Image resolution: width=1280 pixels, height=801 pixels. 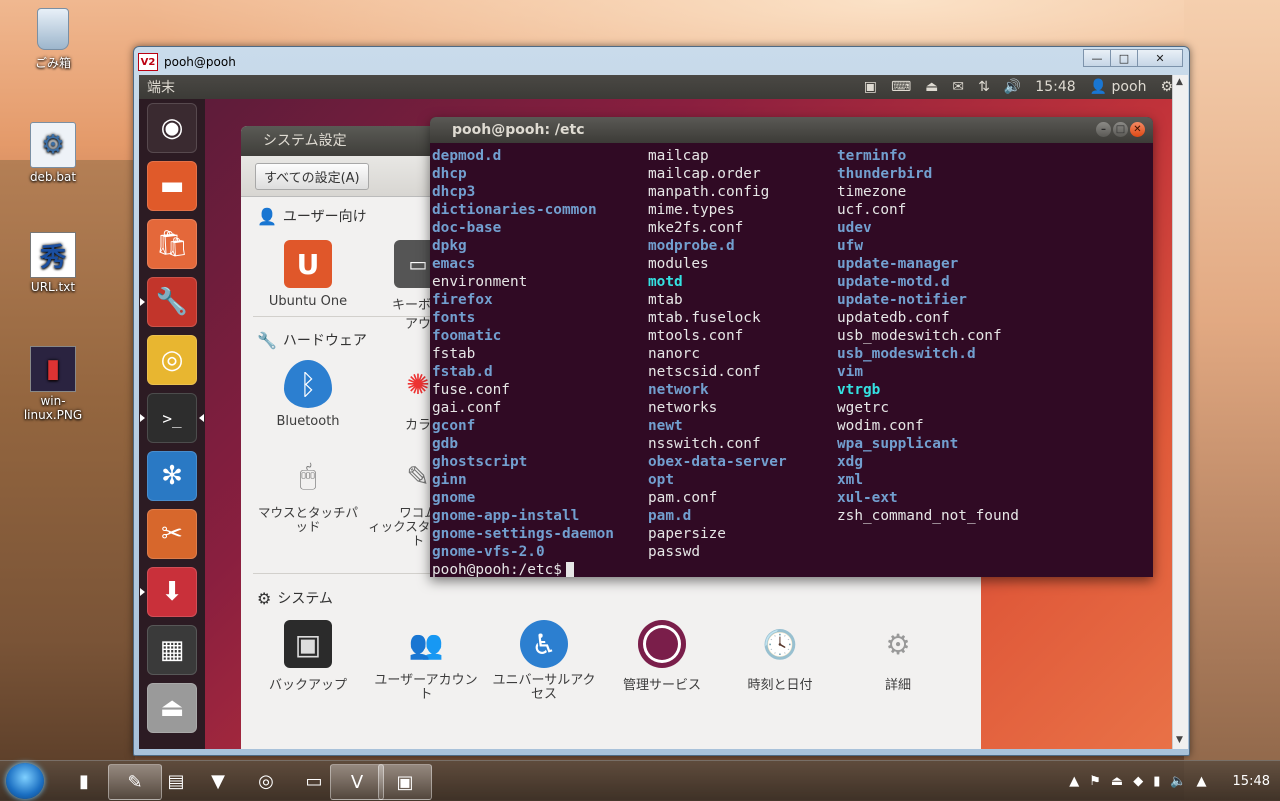 I want to click on user-name: pooh, so click(x=1129, y=87).